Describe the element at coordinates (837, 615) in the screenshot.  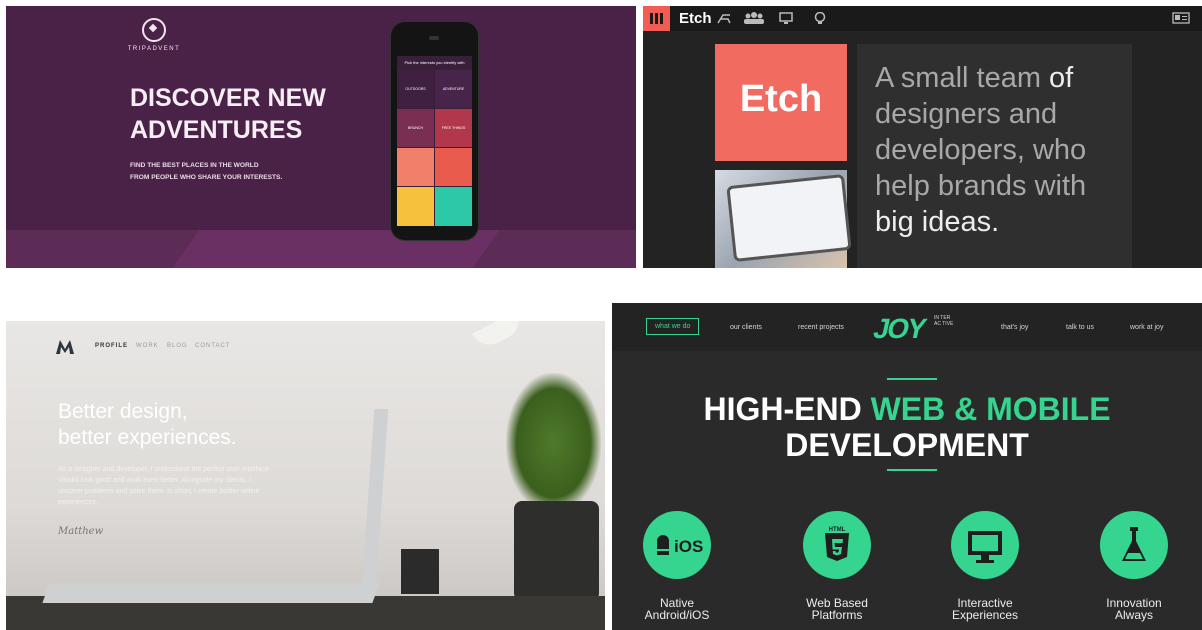
I see `feature-label-2: Platforms` at that location.